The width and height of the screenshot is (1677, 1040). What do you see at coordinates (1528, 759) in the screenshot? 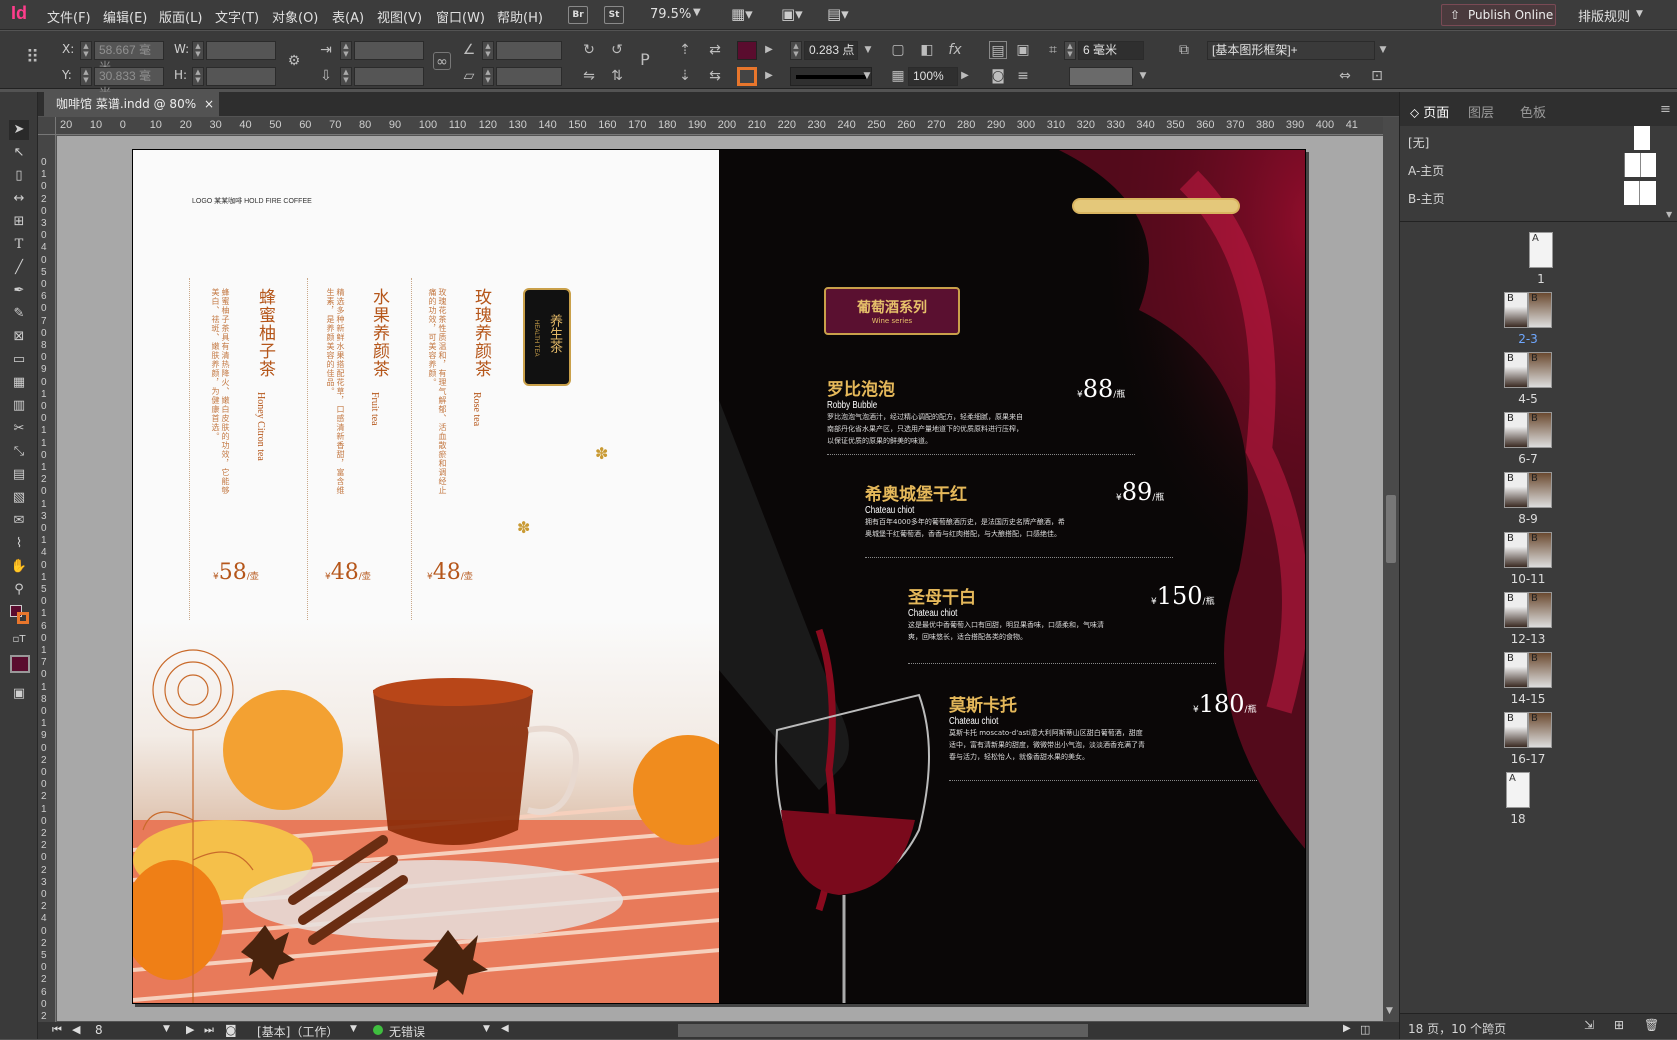
I see `page-thumb-label: 16-17` at bounding box center [1528, 759].